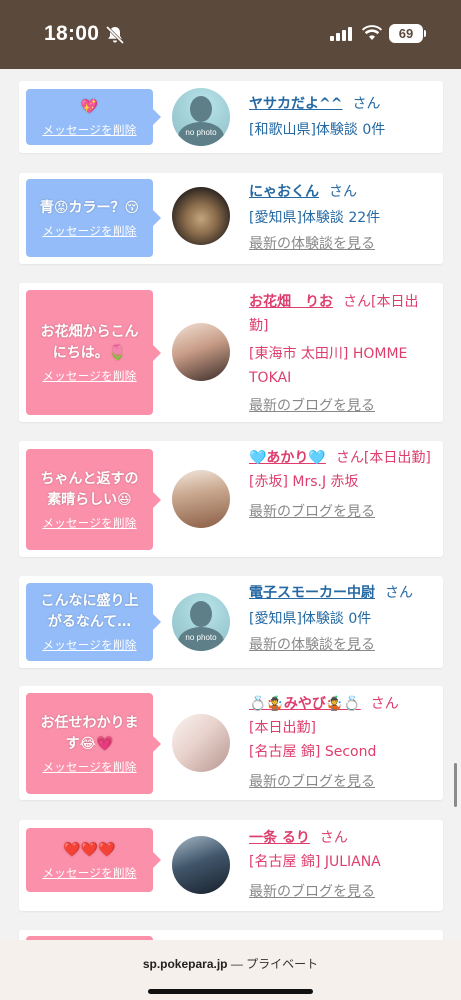 This screenshot has height=1000, width=461. I want to click on url-display: sp.pokepara.jp — プライベート, so click(230, 963).